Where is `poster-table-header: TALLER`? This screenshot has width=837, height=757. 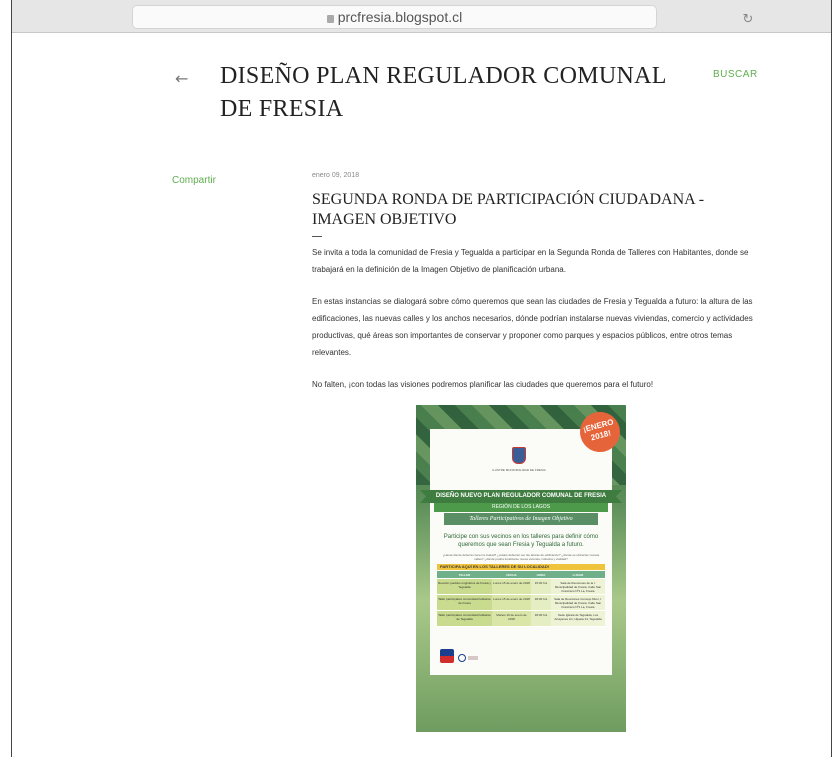 poster-table-header: TALLER is located at coordinates (464, 574).